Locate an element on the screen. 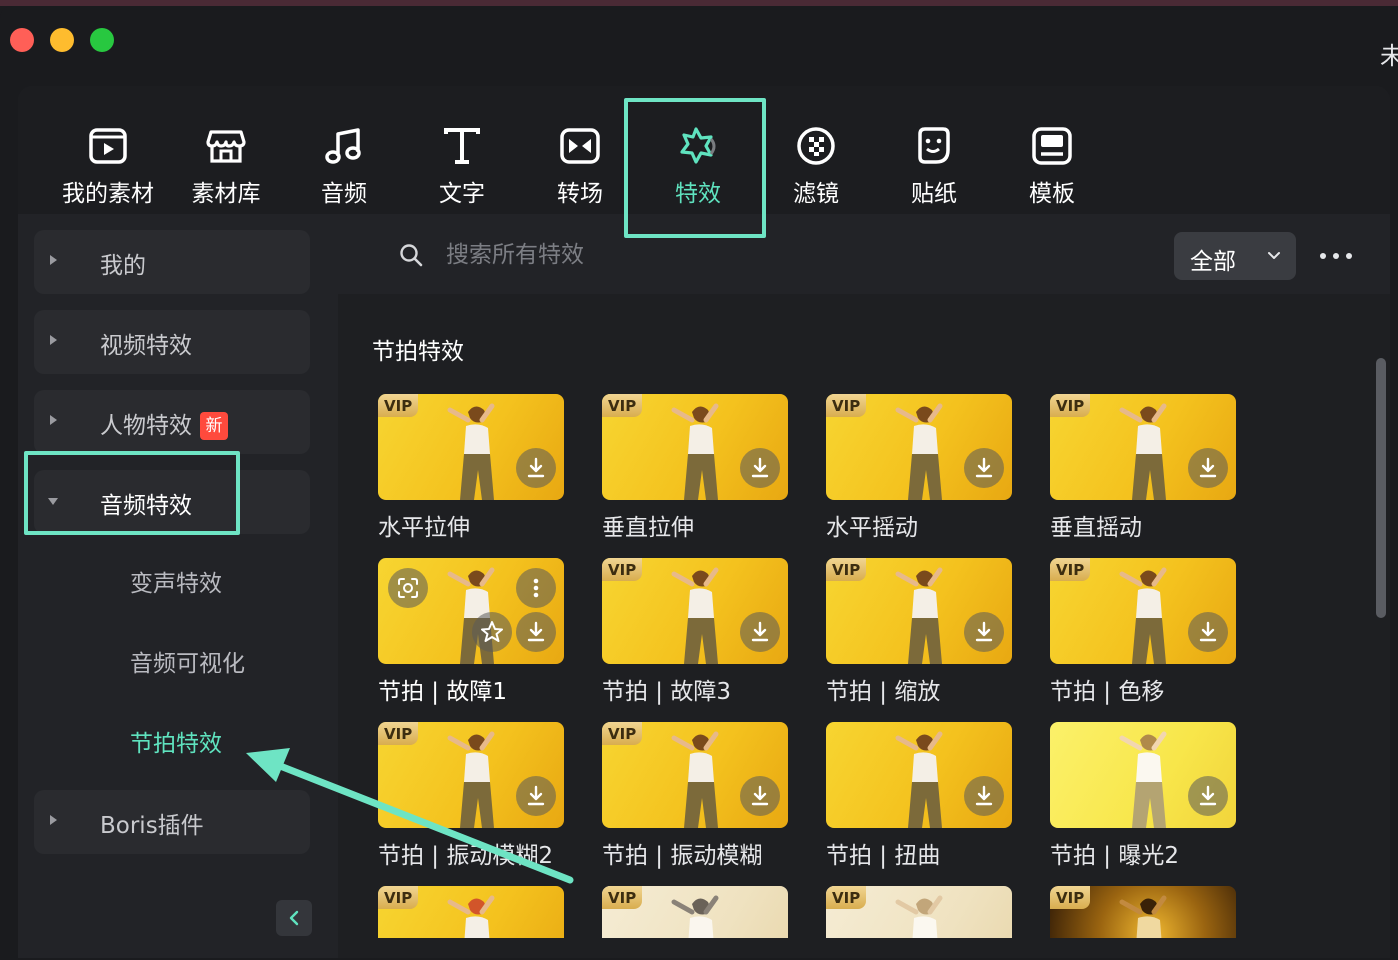  effect-thumbnail is located at coordinates (1143, 775).